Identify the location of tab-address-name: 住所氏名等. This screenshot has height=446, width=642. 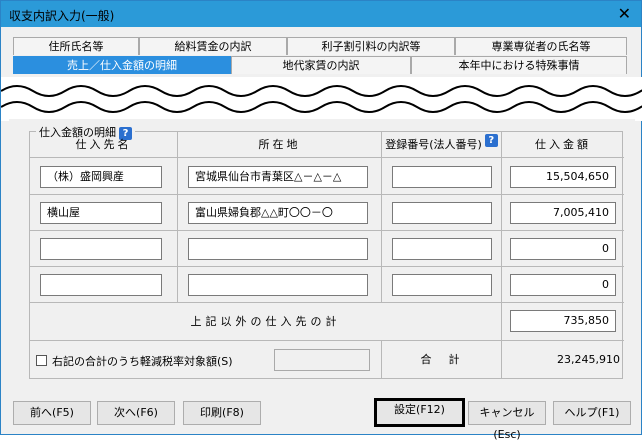
(76, 46).